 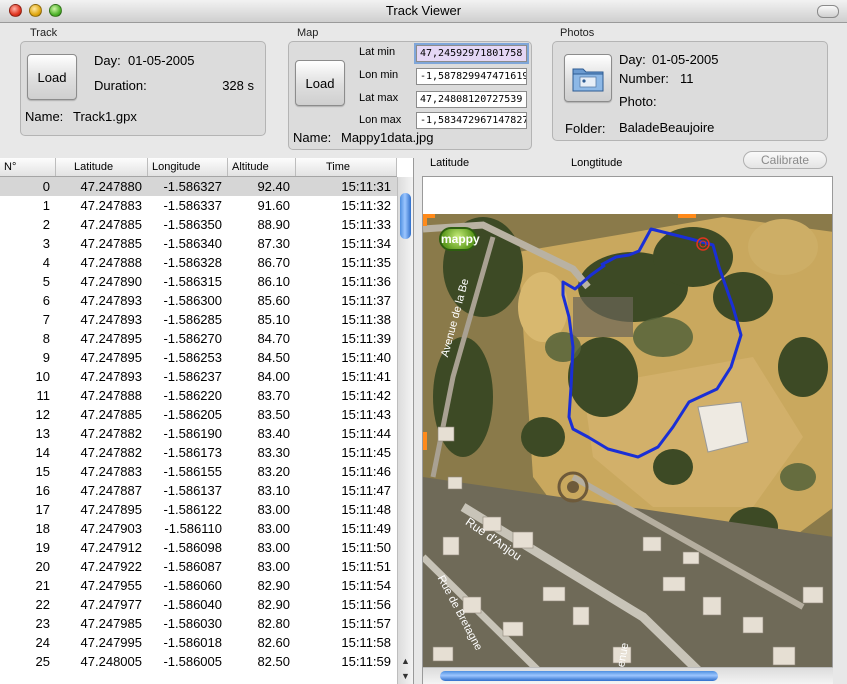 I want to click on table-cell: 15:11:41, so click(x=366, y=376).